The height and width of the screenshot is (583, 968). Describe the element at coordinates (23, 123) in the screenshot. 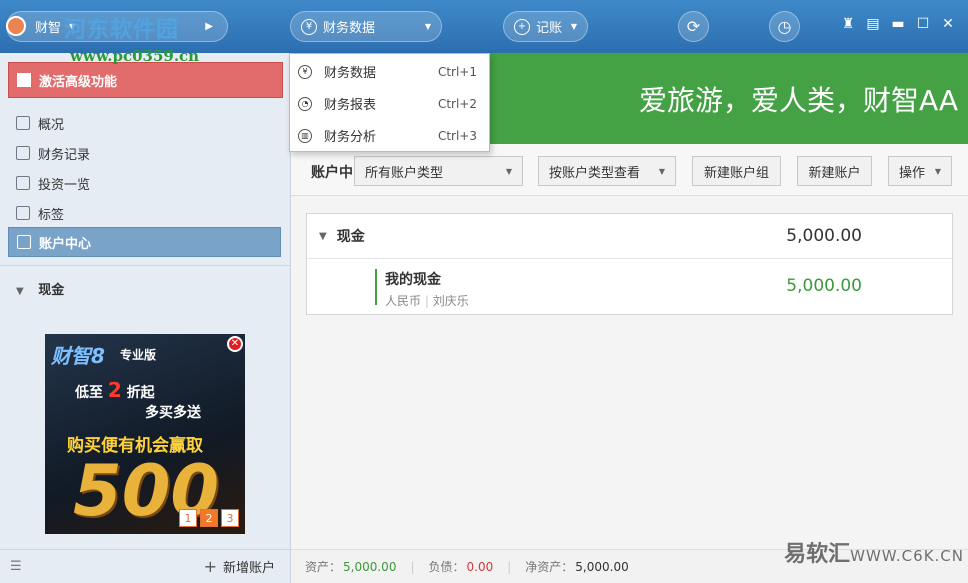

I see `overview-icon` at that location.